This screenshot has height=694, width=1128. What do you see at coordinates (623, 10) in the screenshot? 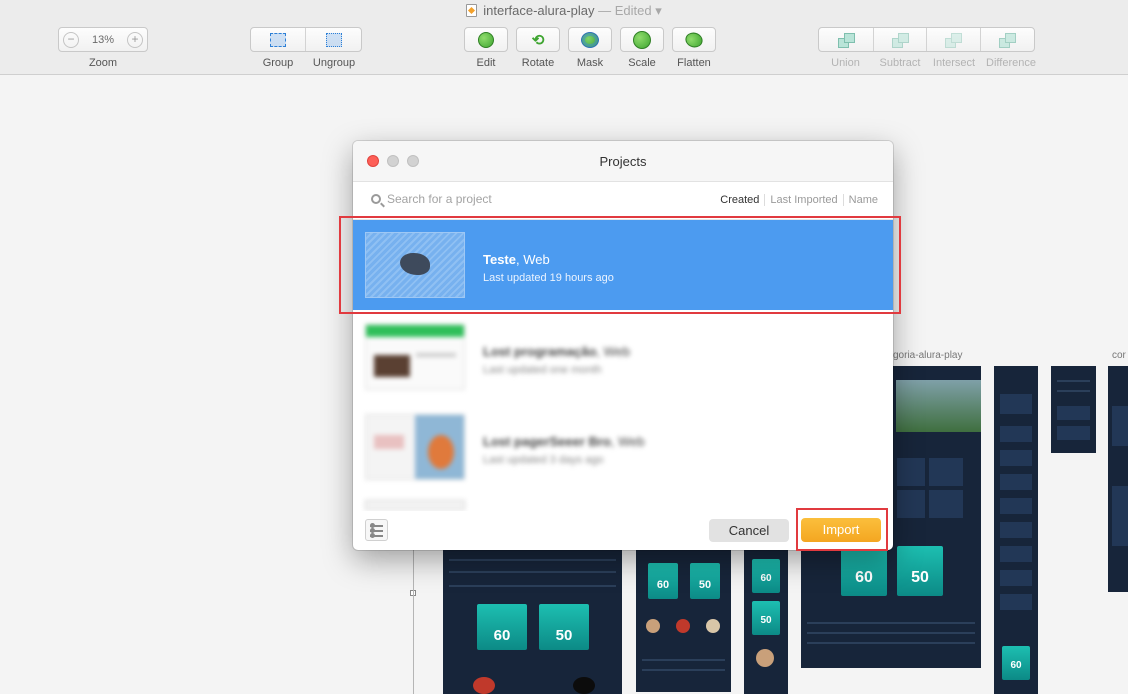
I see `document-status: — Edited` at bounding box center [623, 10].